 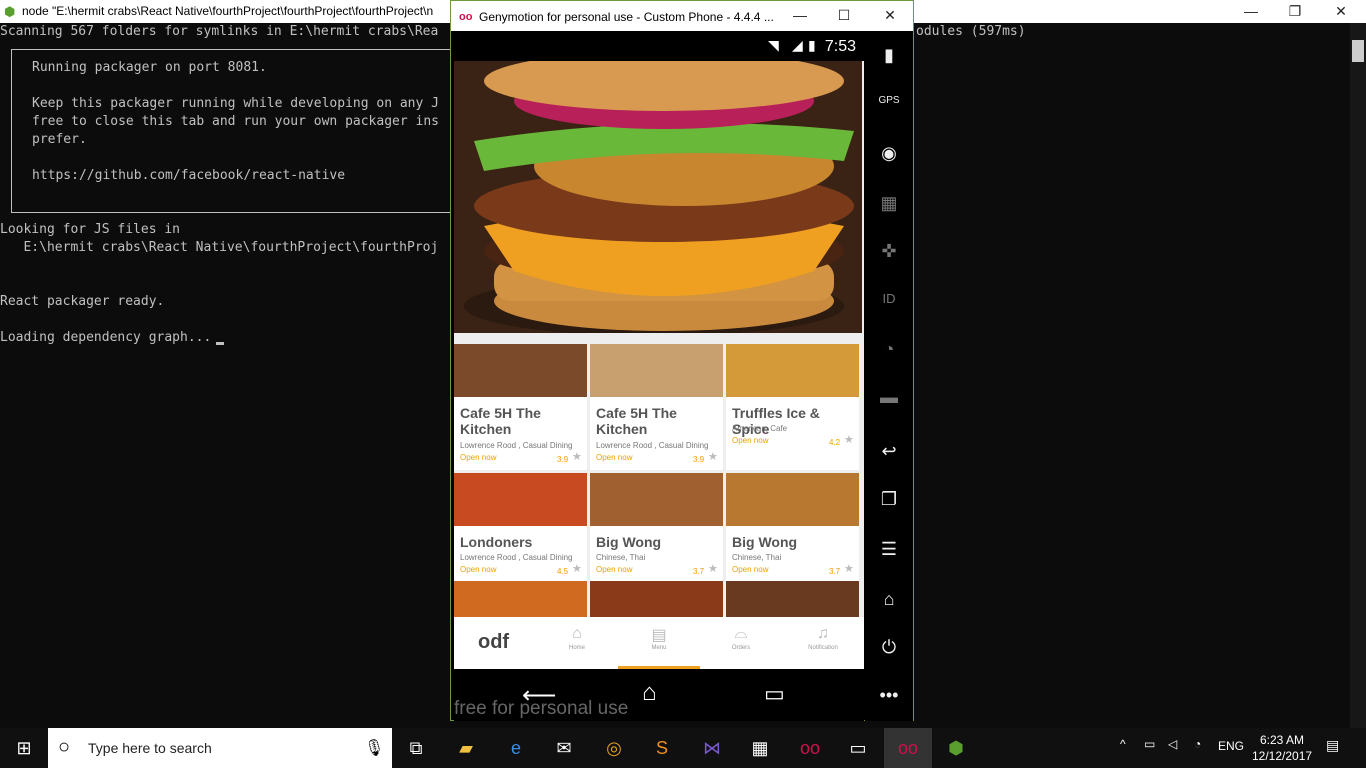 I want to click on status-time: 7:53, so click(x=840, y=46).